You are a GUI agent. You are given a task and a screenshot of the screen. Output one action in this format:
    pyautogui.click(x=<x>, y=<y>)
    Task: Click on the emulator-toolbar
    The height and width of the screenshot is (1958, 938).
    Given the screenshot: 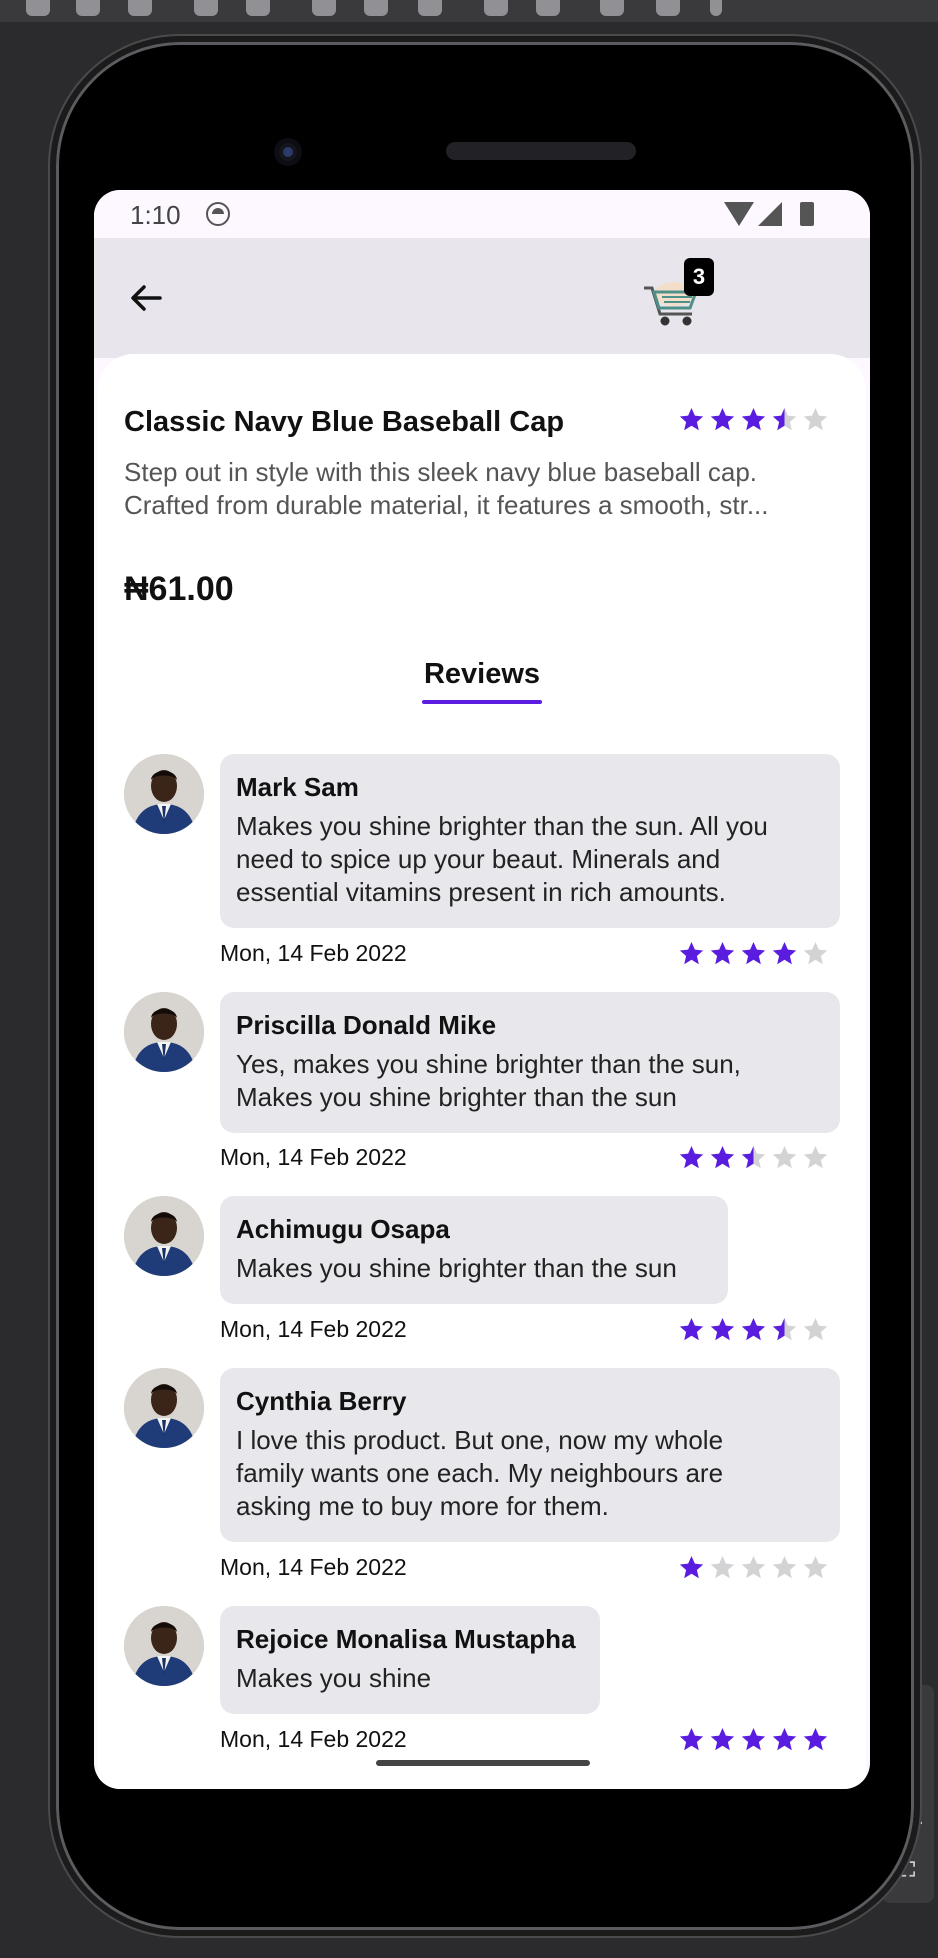 What is the action you would take?
    pyautogui.click(x=469, y=11)
    